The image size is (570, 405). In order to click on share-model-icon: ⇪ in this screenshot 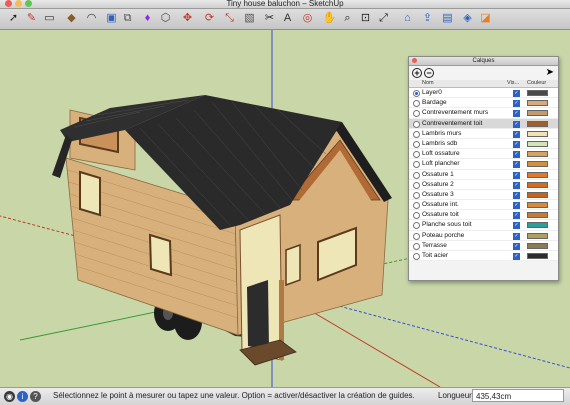, I will do `click(427, 18)`.